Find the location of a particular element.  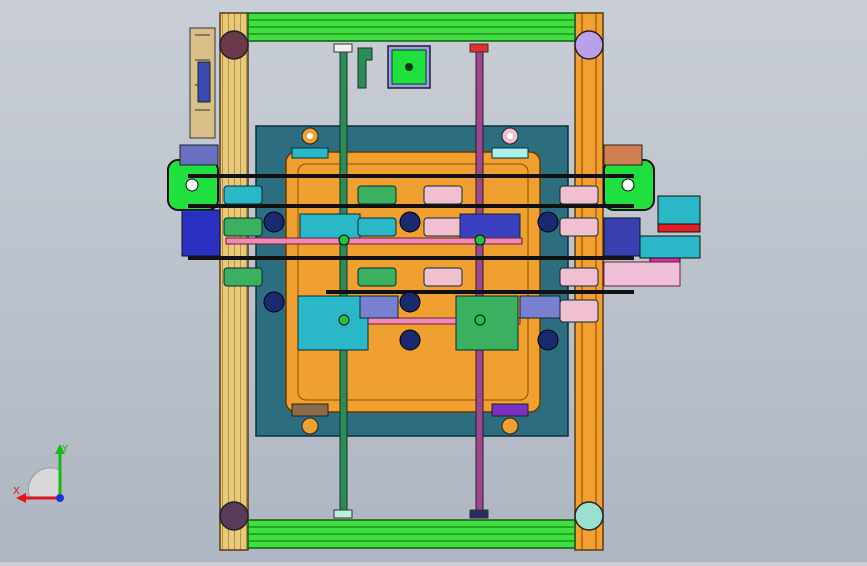

x-rail-mid is located at coordinates (411, 206).